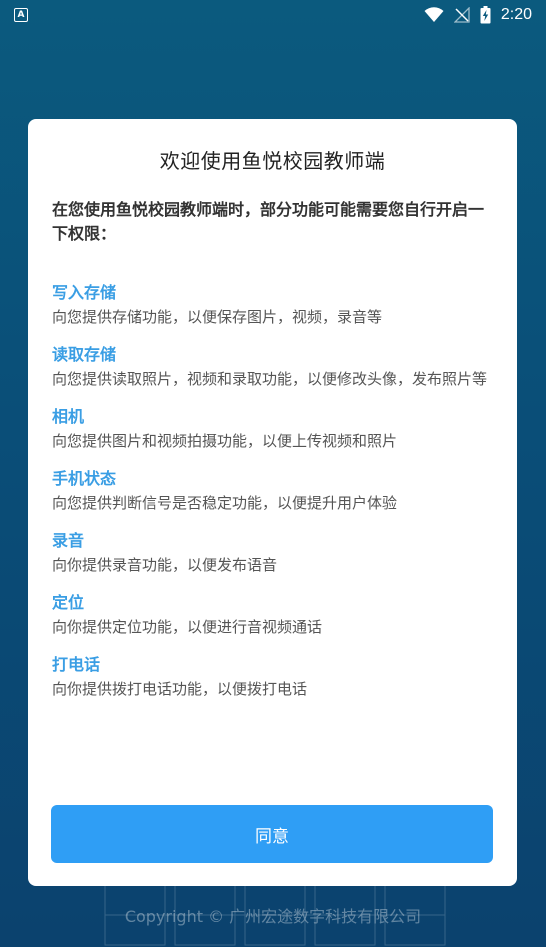  Describe the element at coordinates (217, 317) in the screenshot. I see `permission-desc: 向您提供存储功能，以便保存图片，视频，录音等` at that location.